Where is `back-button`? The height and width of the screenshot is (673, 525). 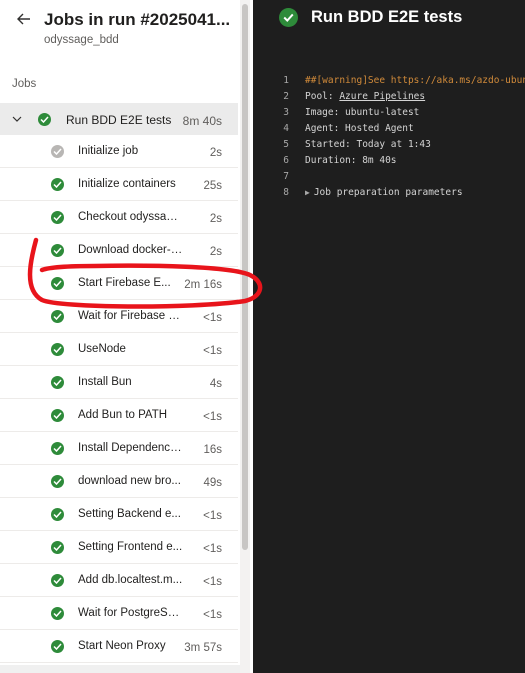
back-button is located at coordinates (24, 21).